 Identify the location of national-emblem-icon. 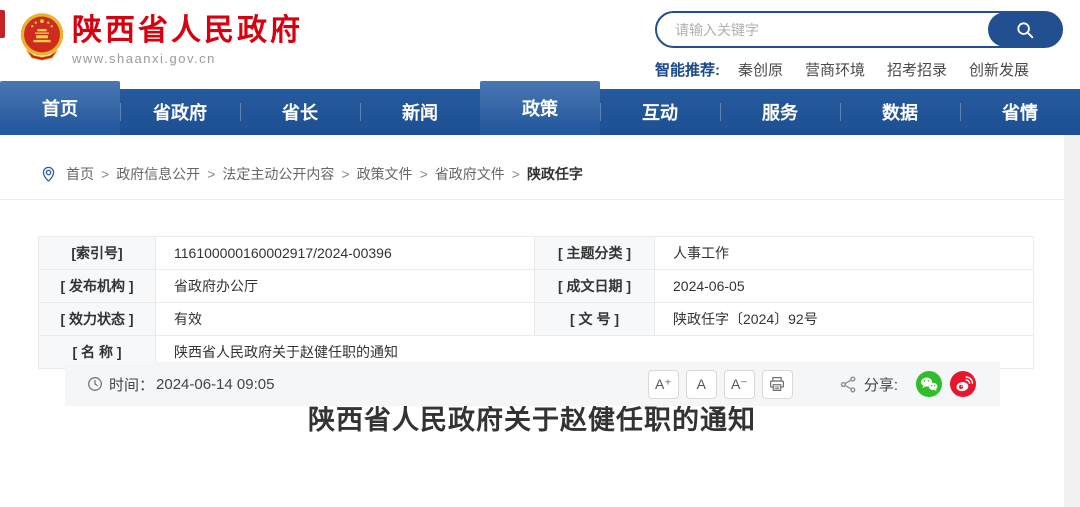
(42, 36).